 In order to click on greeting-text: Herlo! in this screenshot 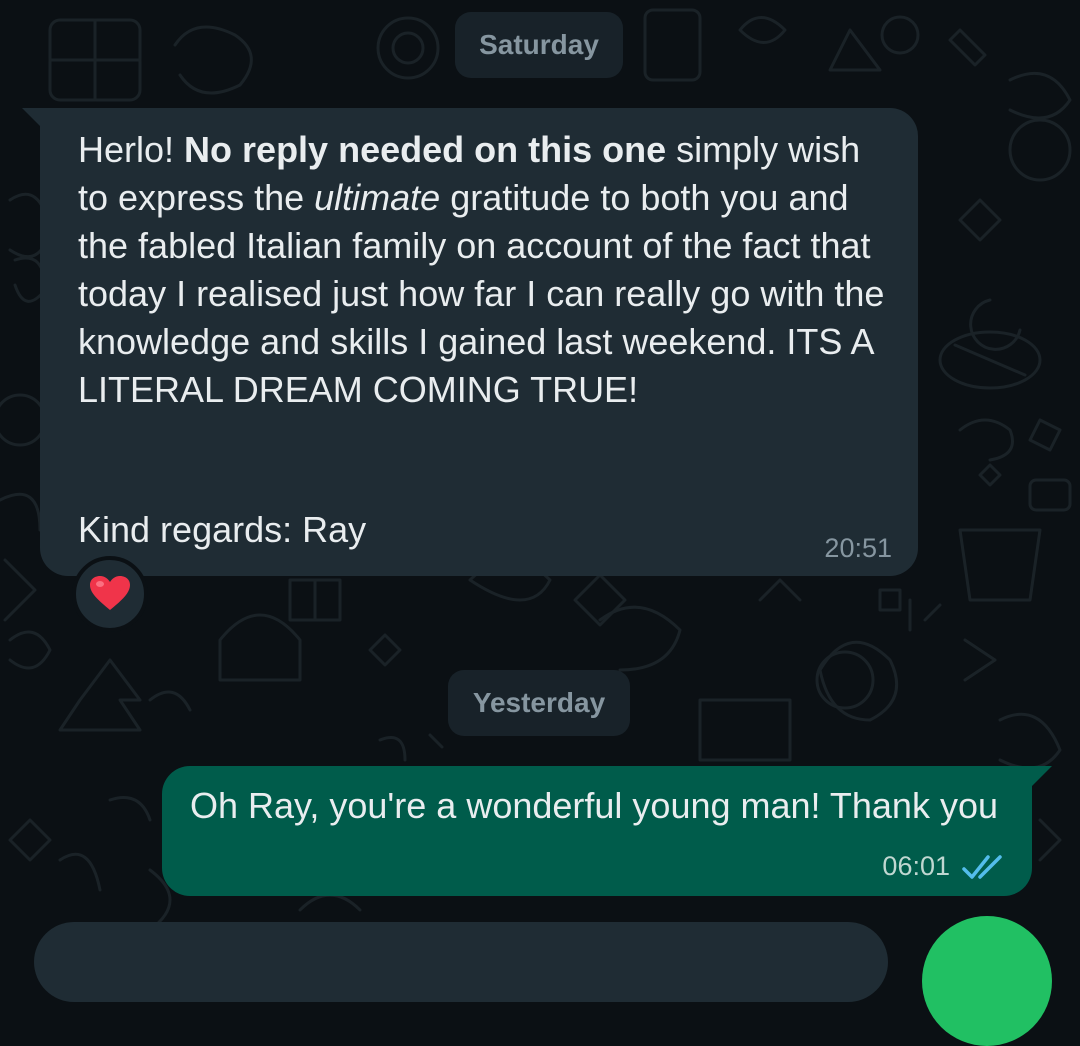, I will do `click(126, 149)`.